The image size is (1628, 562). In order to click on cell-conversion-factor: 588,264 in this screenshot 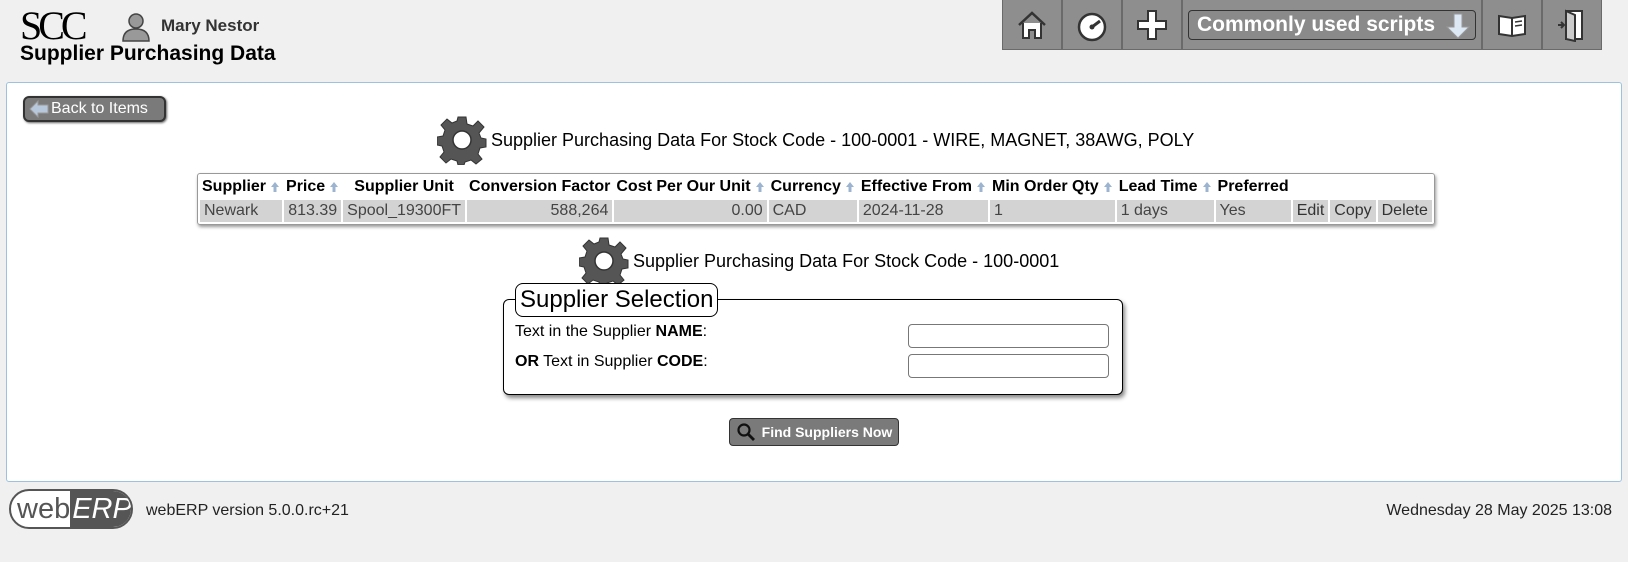, I will do `click(540, 211)`.